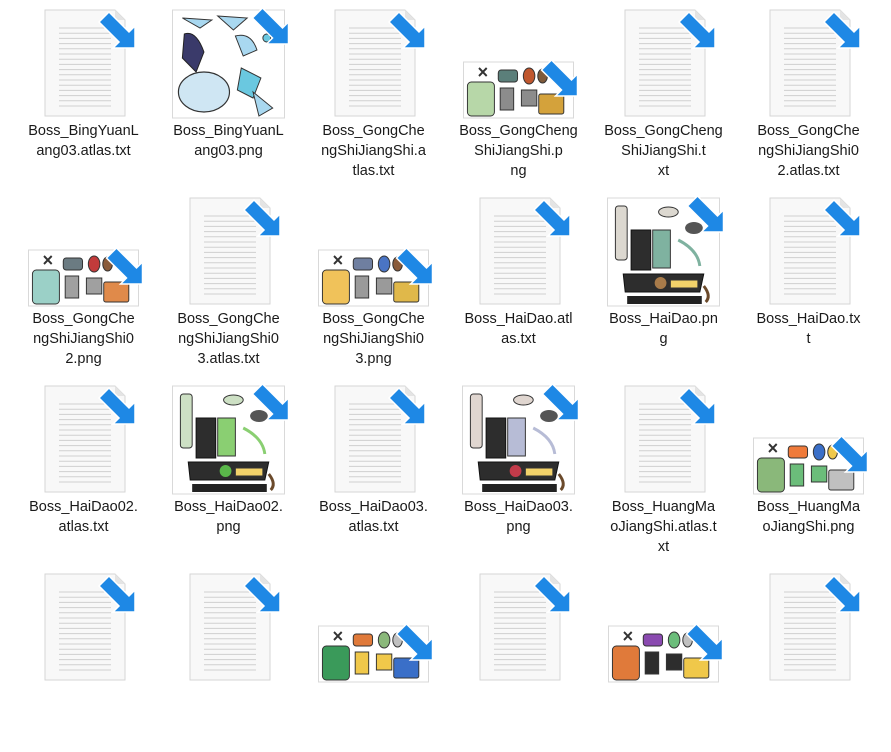 The width and height of the screenshot is (891, 752). I want to click on file-item-txt: Boss_HaiDao.atl as.txt, so click(518, 282).